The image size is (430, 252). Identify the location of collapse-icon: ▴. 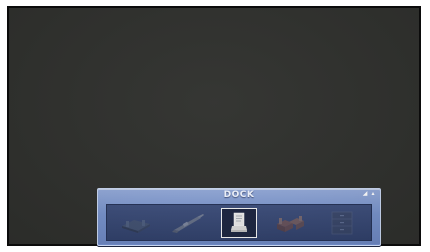
(373, 193).